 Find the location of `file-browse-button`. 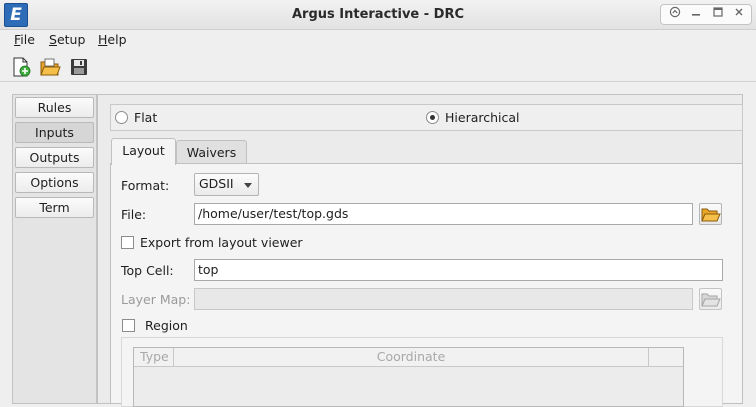

file-browse-button is located at coordinates (710, 214).